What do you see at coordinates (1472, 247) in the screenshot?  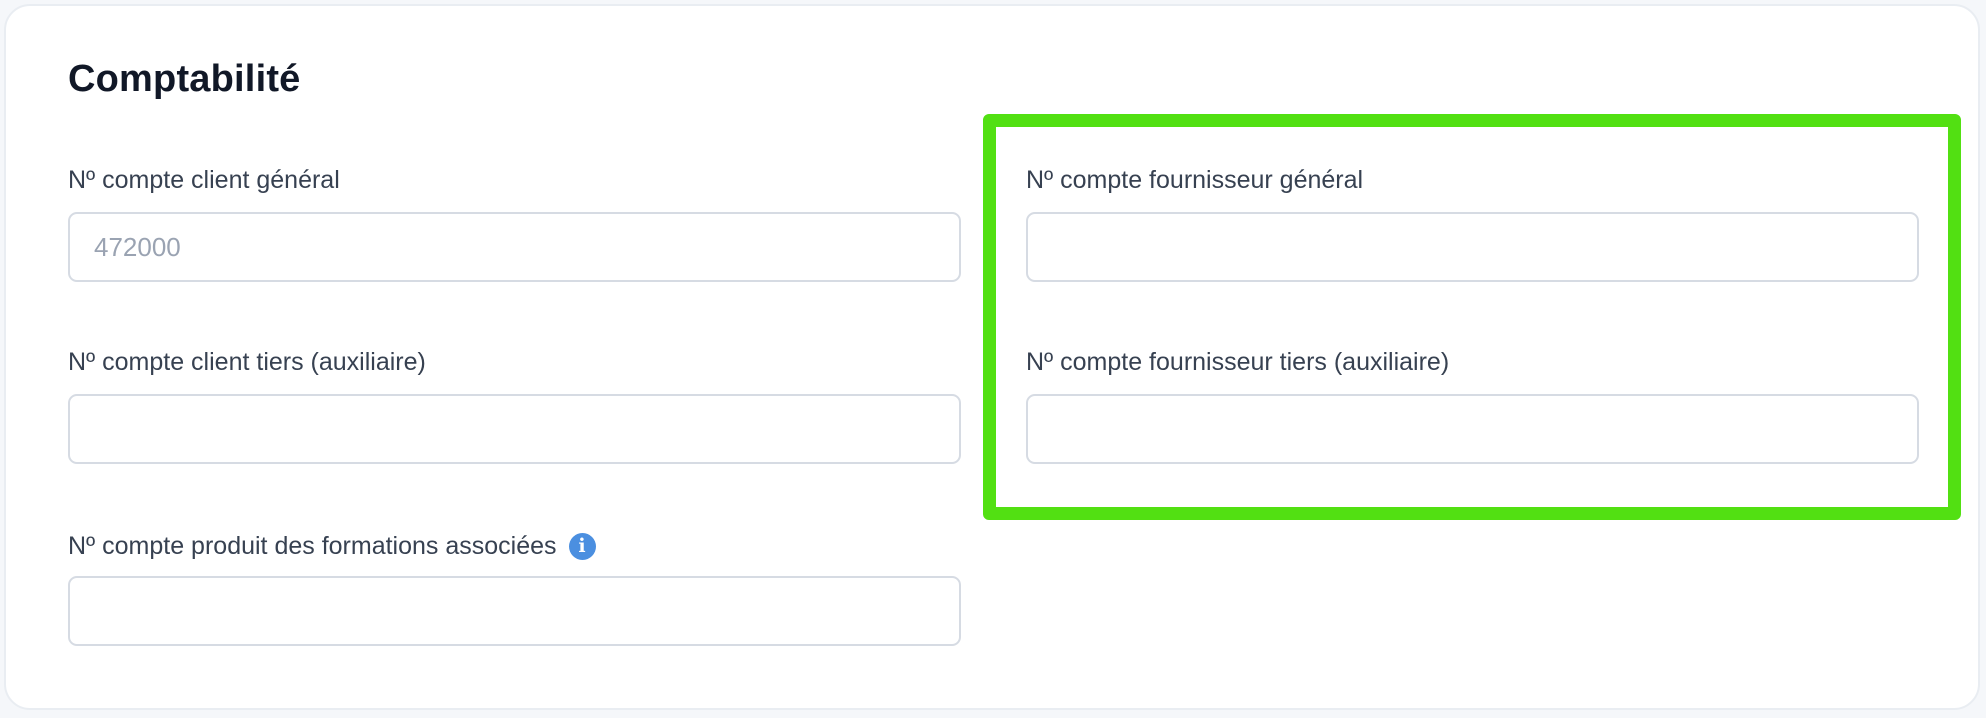 I see `fournisseur-general-input` at bounding box center [1472, 247].